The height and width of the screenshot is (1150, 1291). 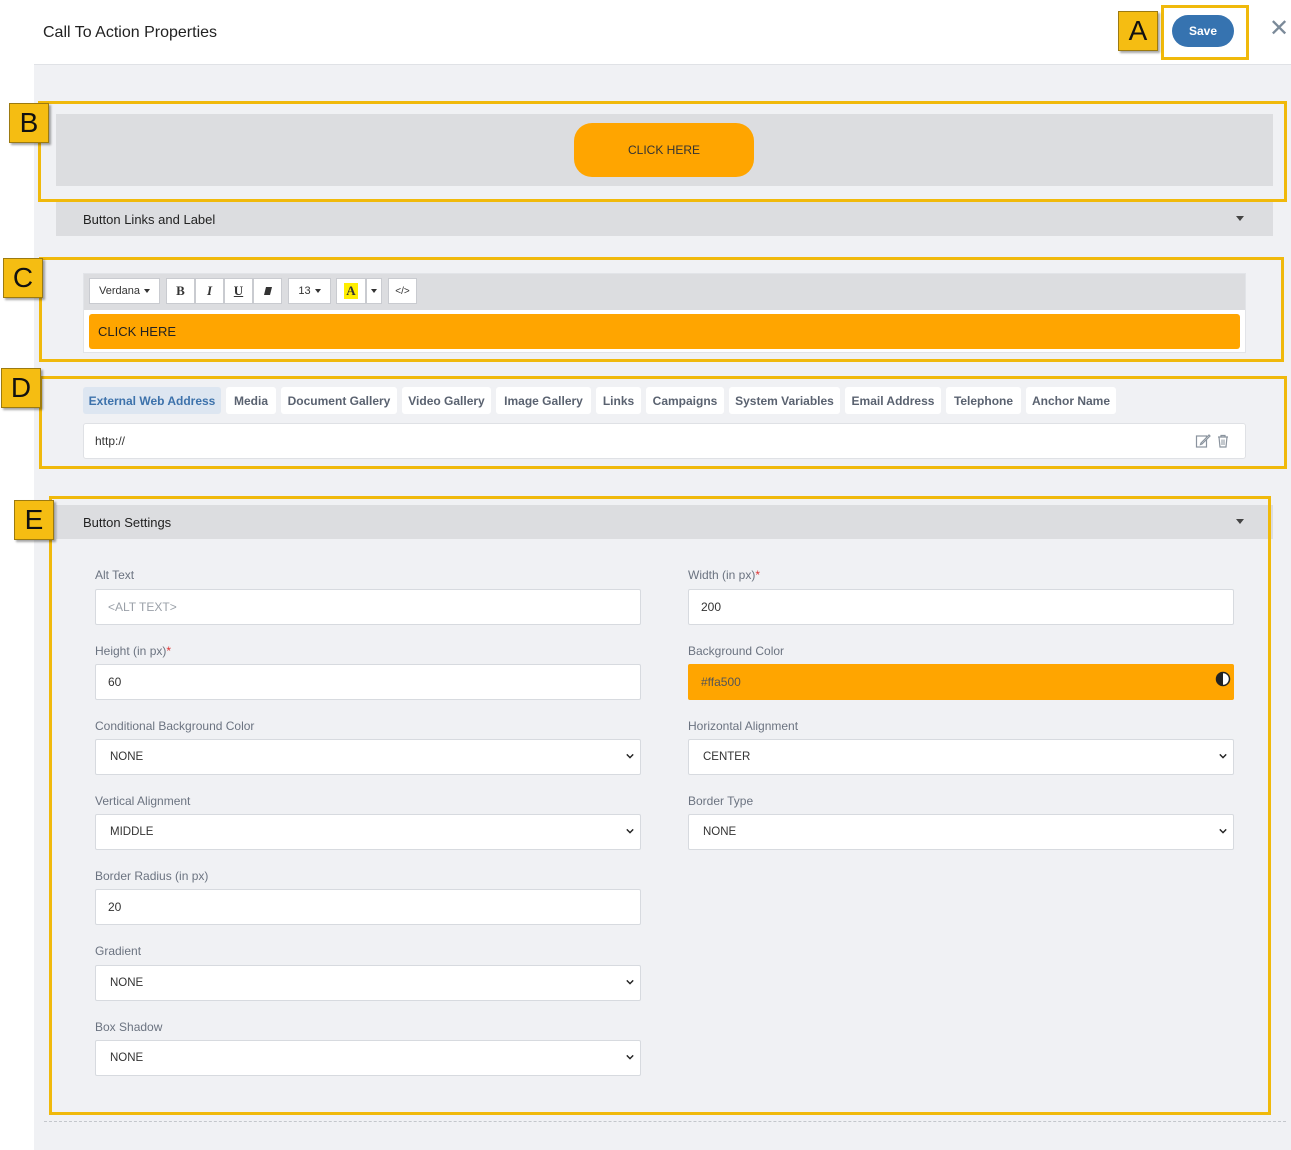 I want to click on dialog-title: Call To Action Properties, so click(x=130, y=32).